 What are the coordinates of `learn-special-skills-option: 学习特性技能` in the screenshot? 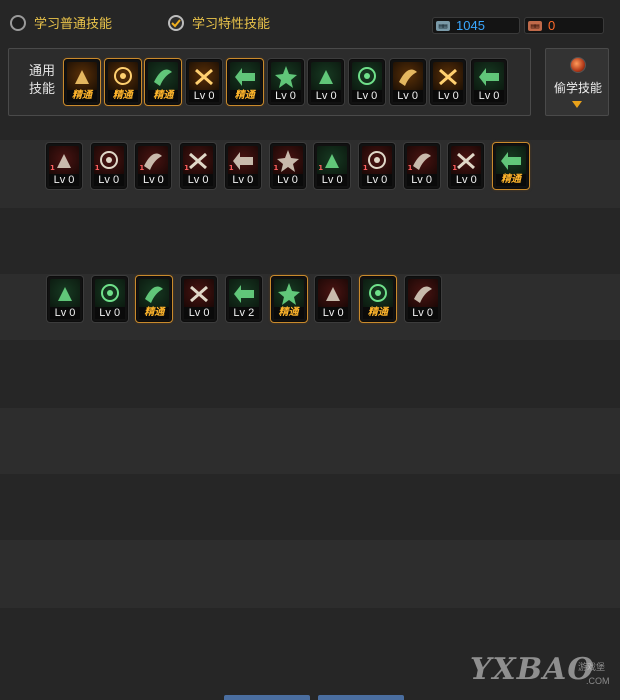 It's located at (219, 22).